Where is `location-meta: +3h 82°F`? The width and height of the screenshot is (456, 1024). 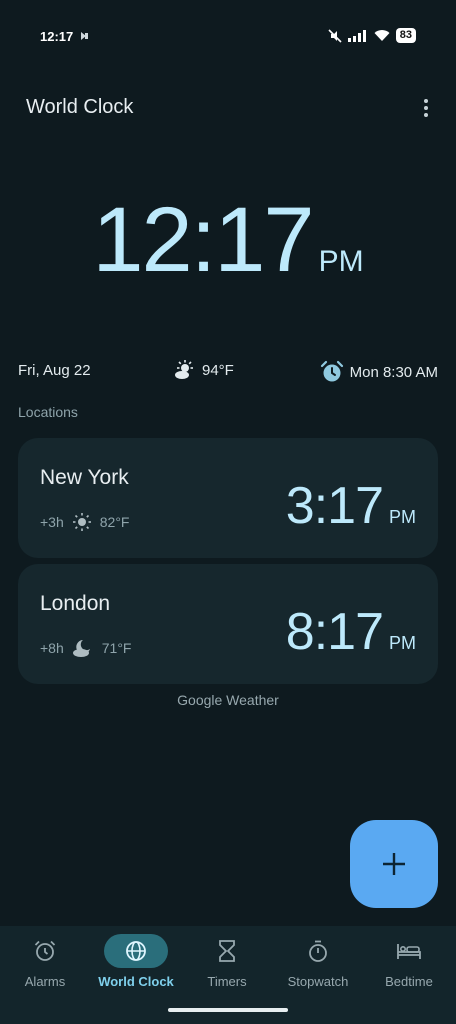 location-meta: +3h 82°F is located at coordinates (84, 522).